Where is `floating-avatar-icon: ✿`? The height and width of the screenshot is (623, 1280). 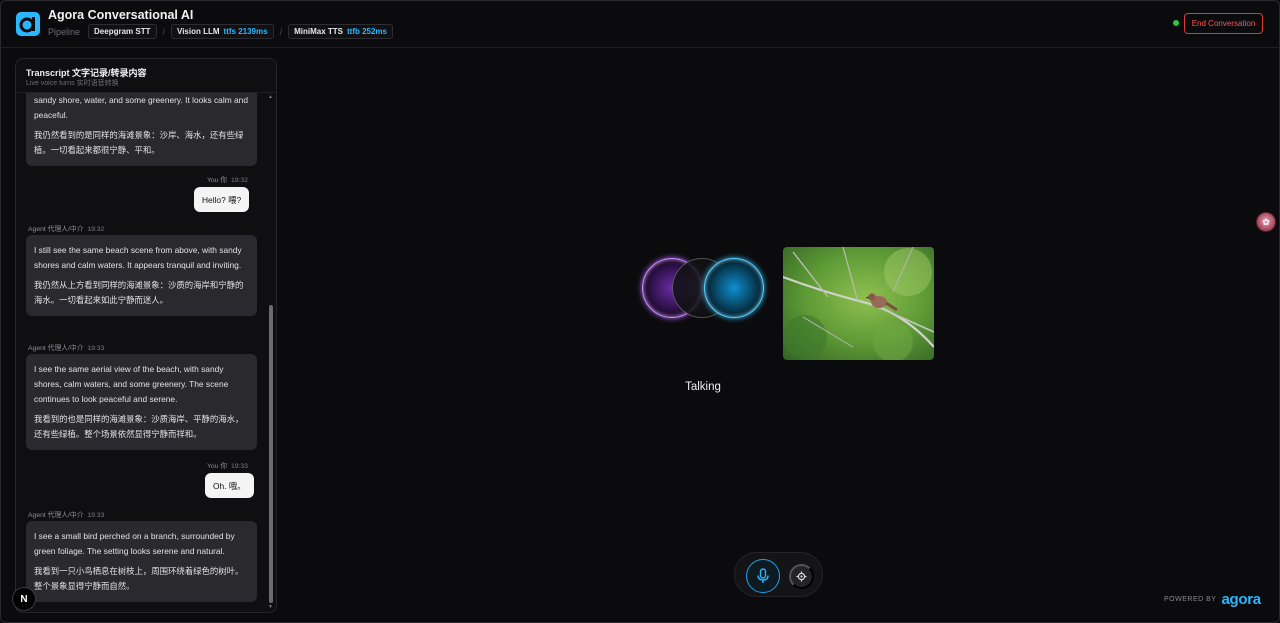
floating-avatar-icon: ✿ is located at coordinates (1266, 222).